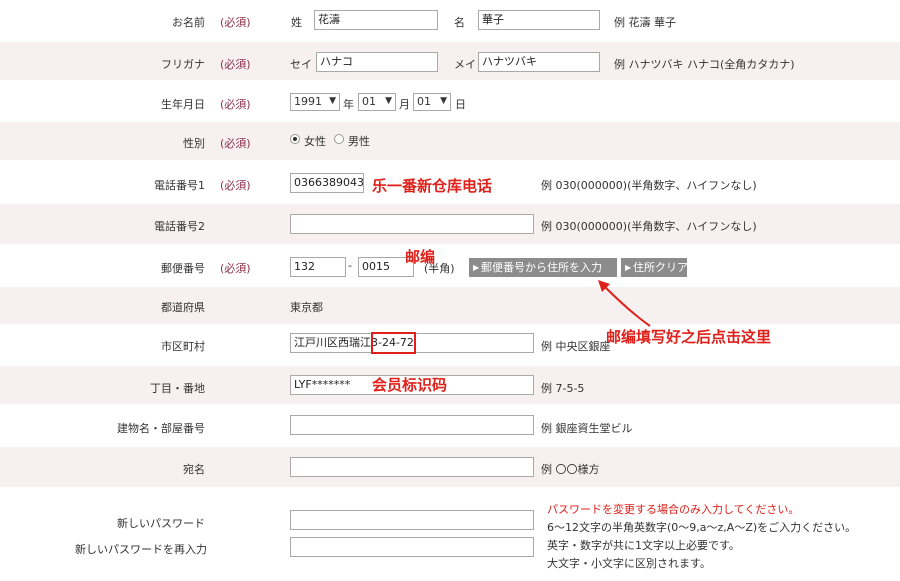 The image size is (900, 581). I want to click on postal-annotation: 邮编, so click(420, 257).